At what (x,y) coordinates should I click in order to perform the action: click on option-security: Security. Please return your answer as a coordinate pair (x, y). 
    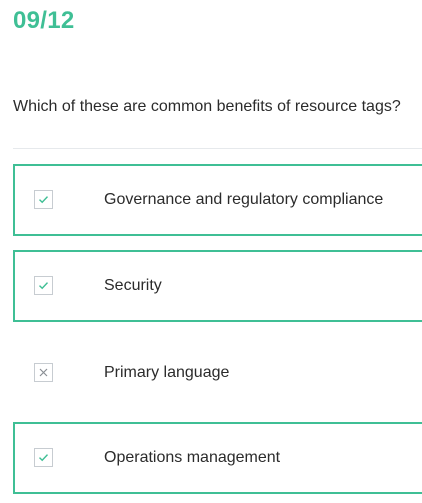
    Looking at the image, I should click on (217, 286).